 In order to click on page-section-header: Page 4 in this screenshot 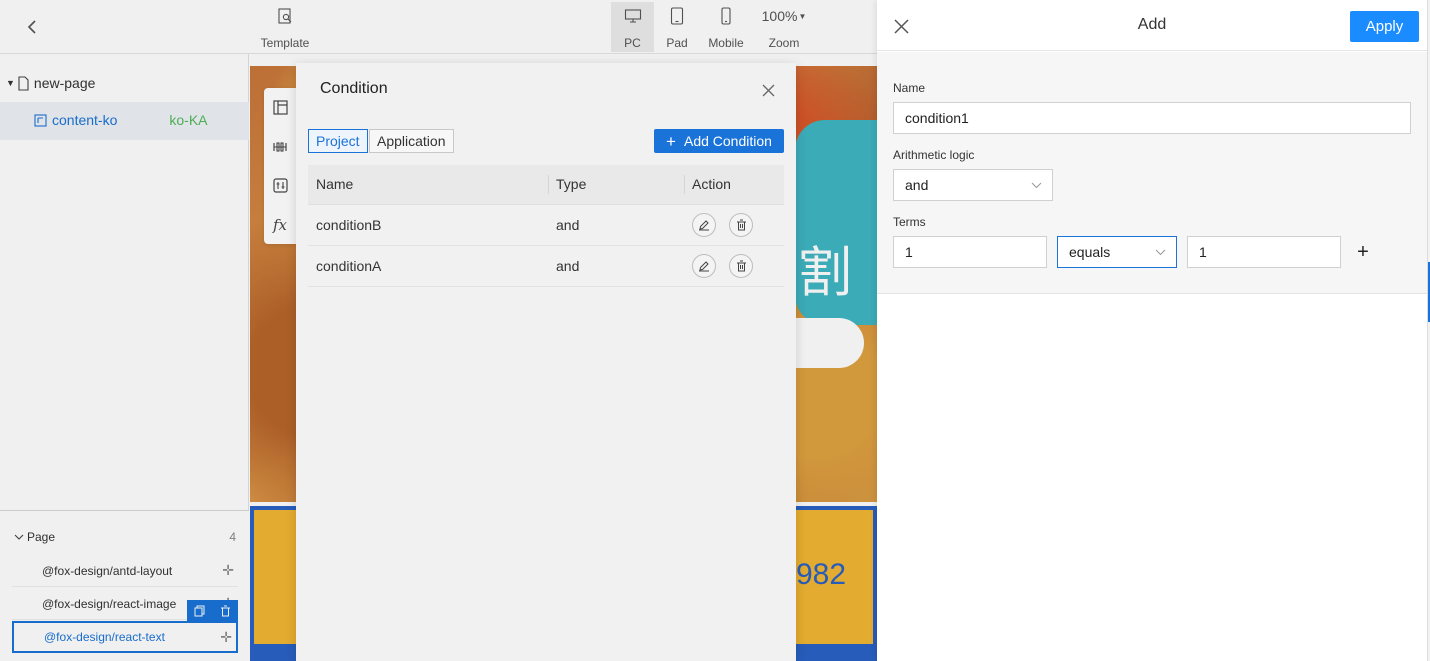, I will do `click(125, 537)`.